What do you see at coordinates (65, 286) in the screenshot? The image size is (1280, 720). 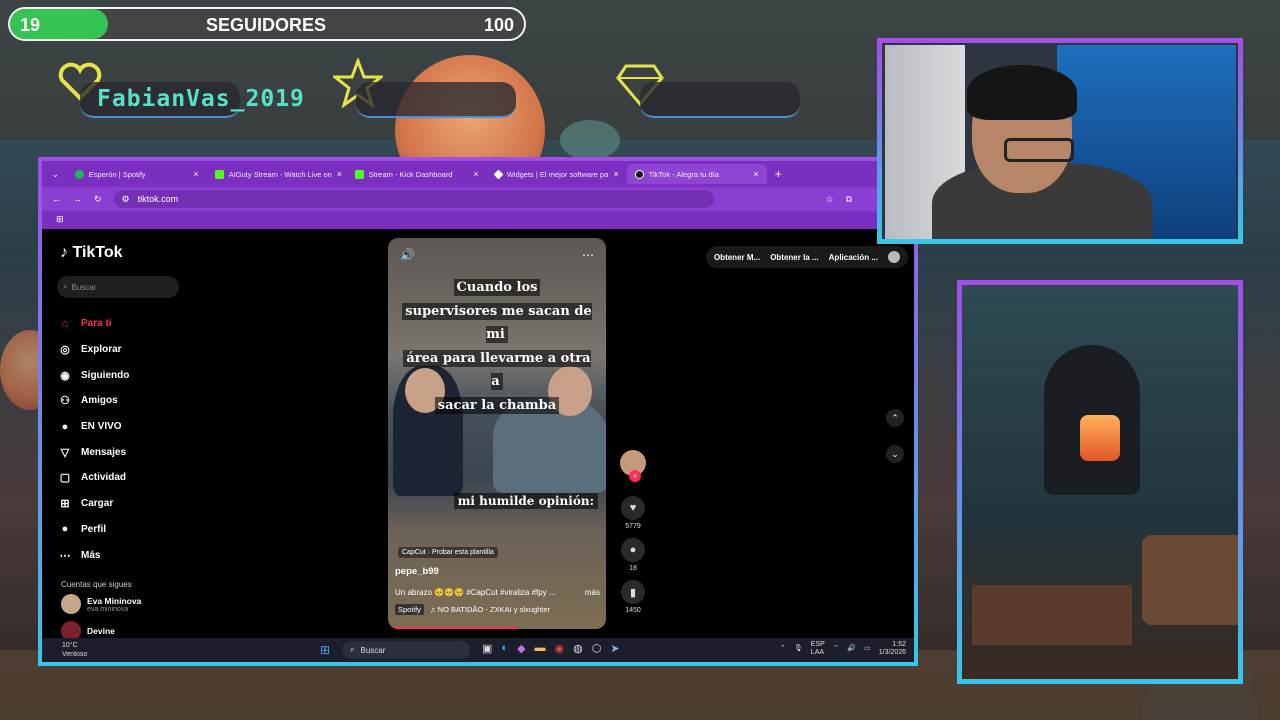 I see `search-icon: ⌕` at bounding box center [65, 286].